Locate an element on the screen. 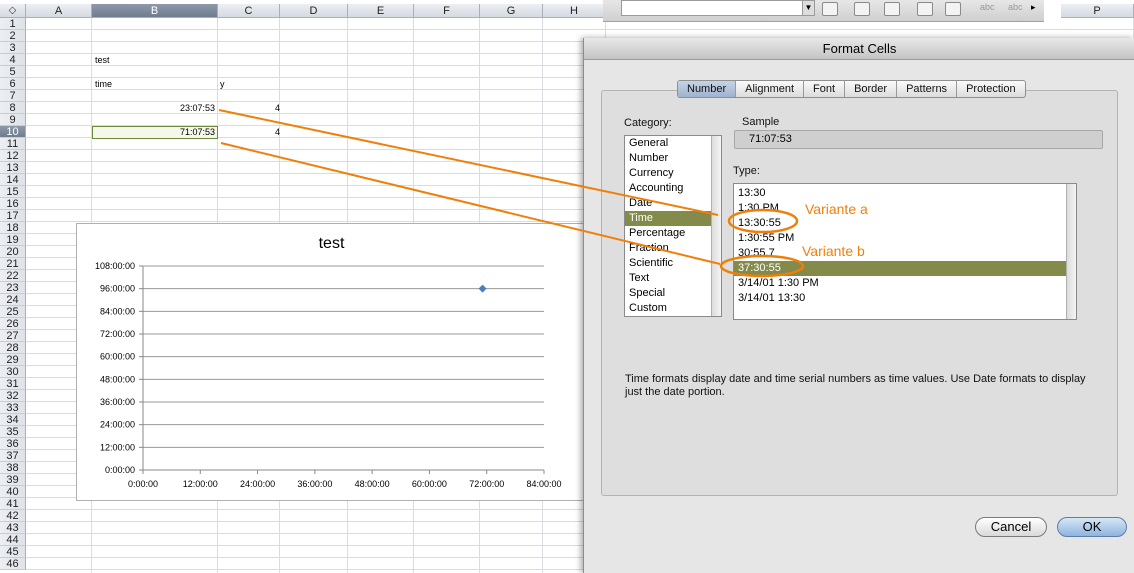 The image size is (1134, 573). annotation-variant-a: Variante a is located at coordinates (836, 209).